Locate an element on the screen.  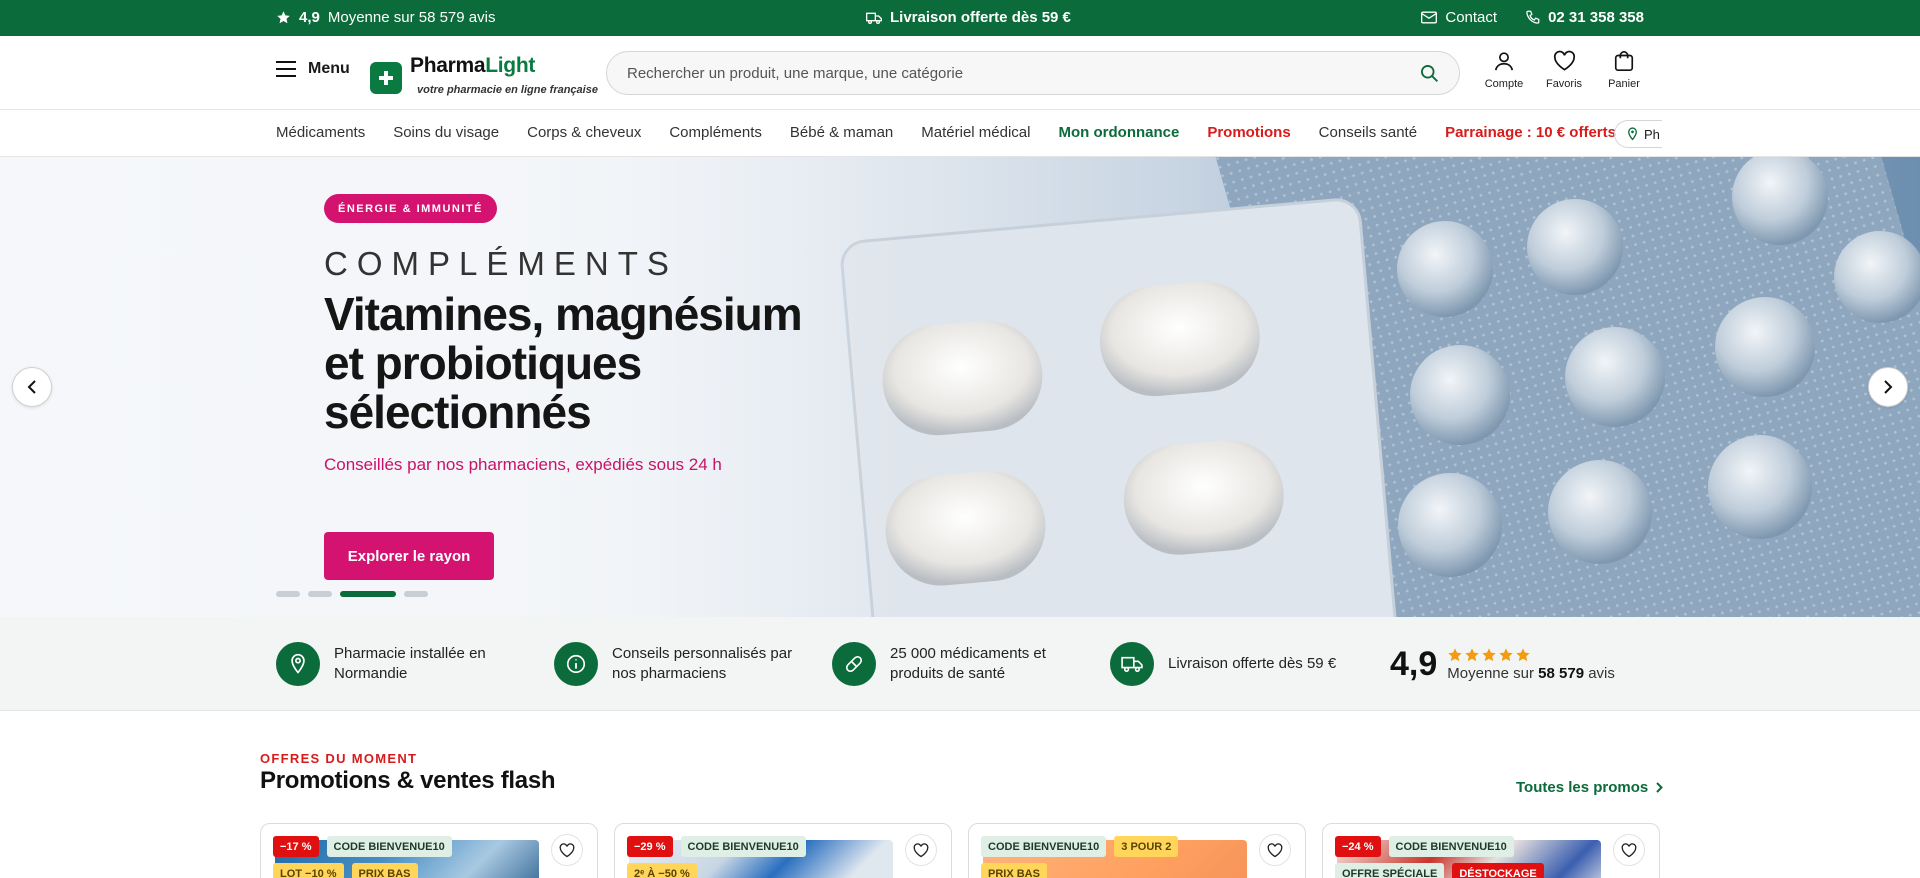
nav-item-complements: Compléments is located at coordinates (715, 132).